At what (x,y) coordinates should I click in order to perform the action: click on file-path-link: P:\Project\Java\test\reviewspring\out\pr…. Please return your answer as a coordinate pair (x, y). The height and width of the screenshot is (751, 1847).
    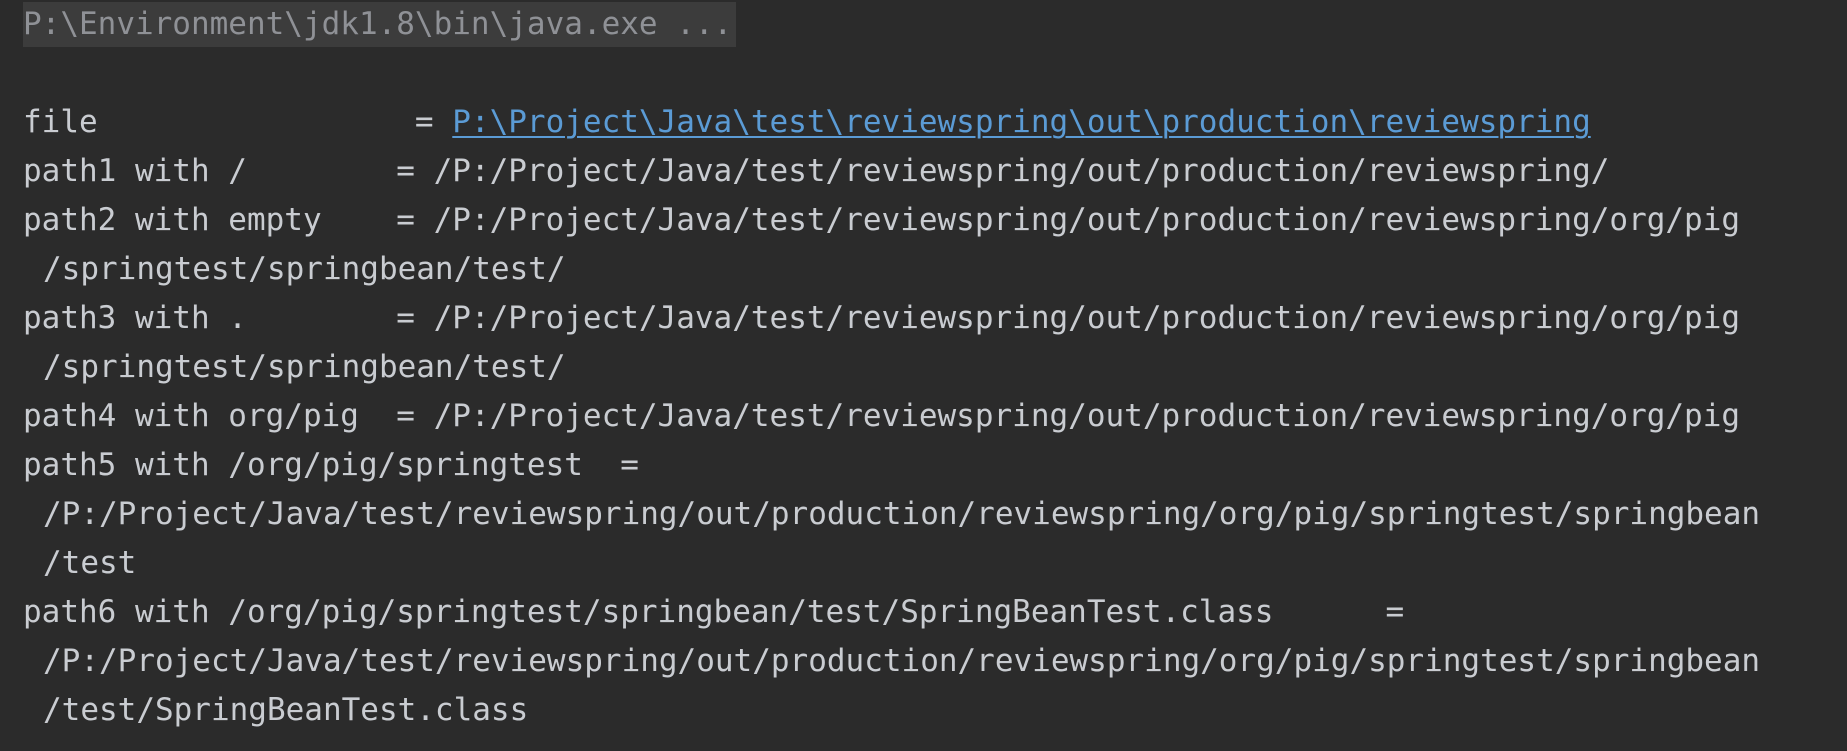
    Looking at the image, I should click on (1021, 122).